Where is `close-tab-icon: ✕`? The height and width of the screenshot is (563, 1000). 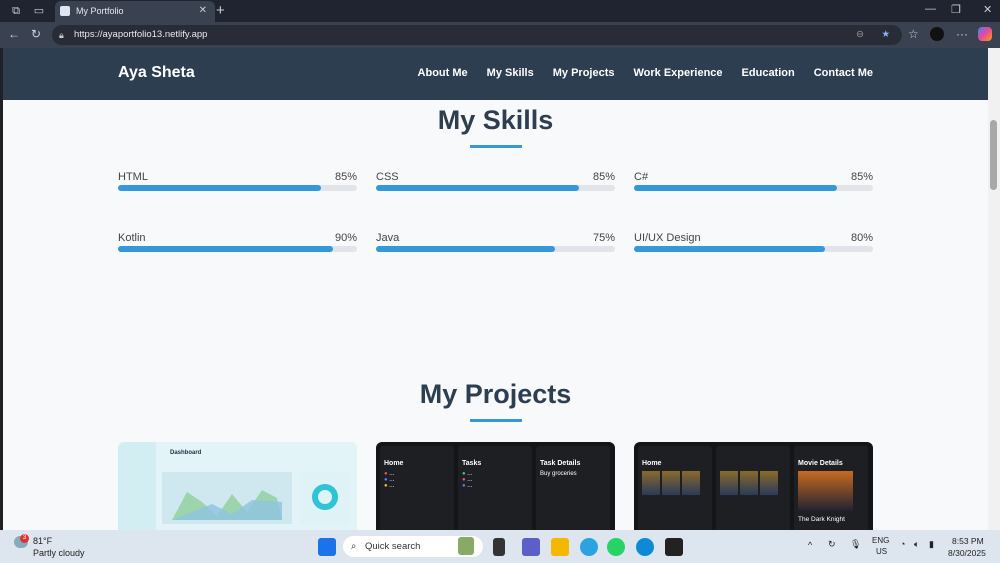 close-tab-icon: ✕ is located at coordinates (203, 11).